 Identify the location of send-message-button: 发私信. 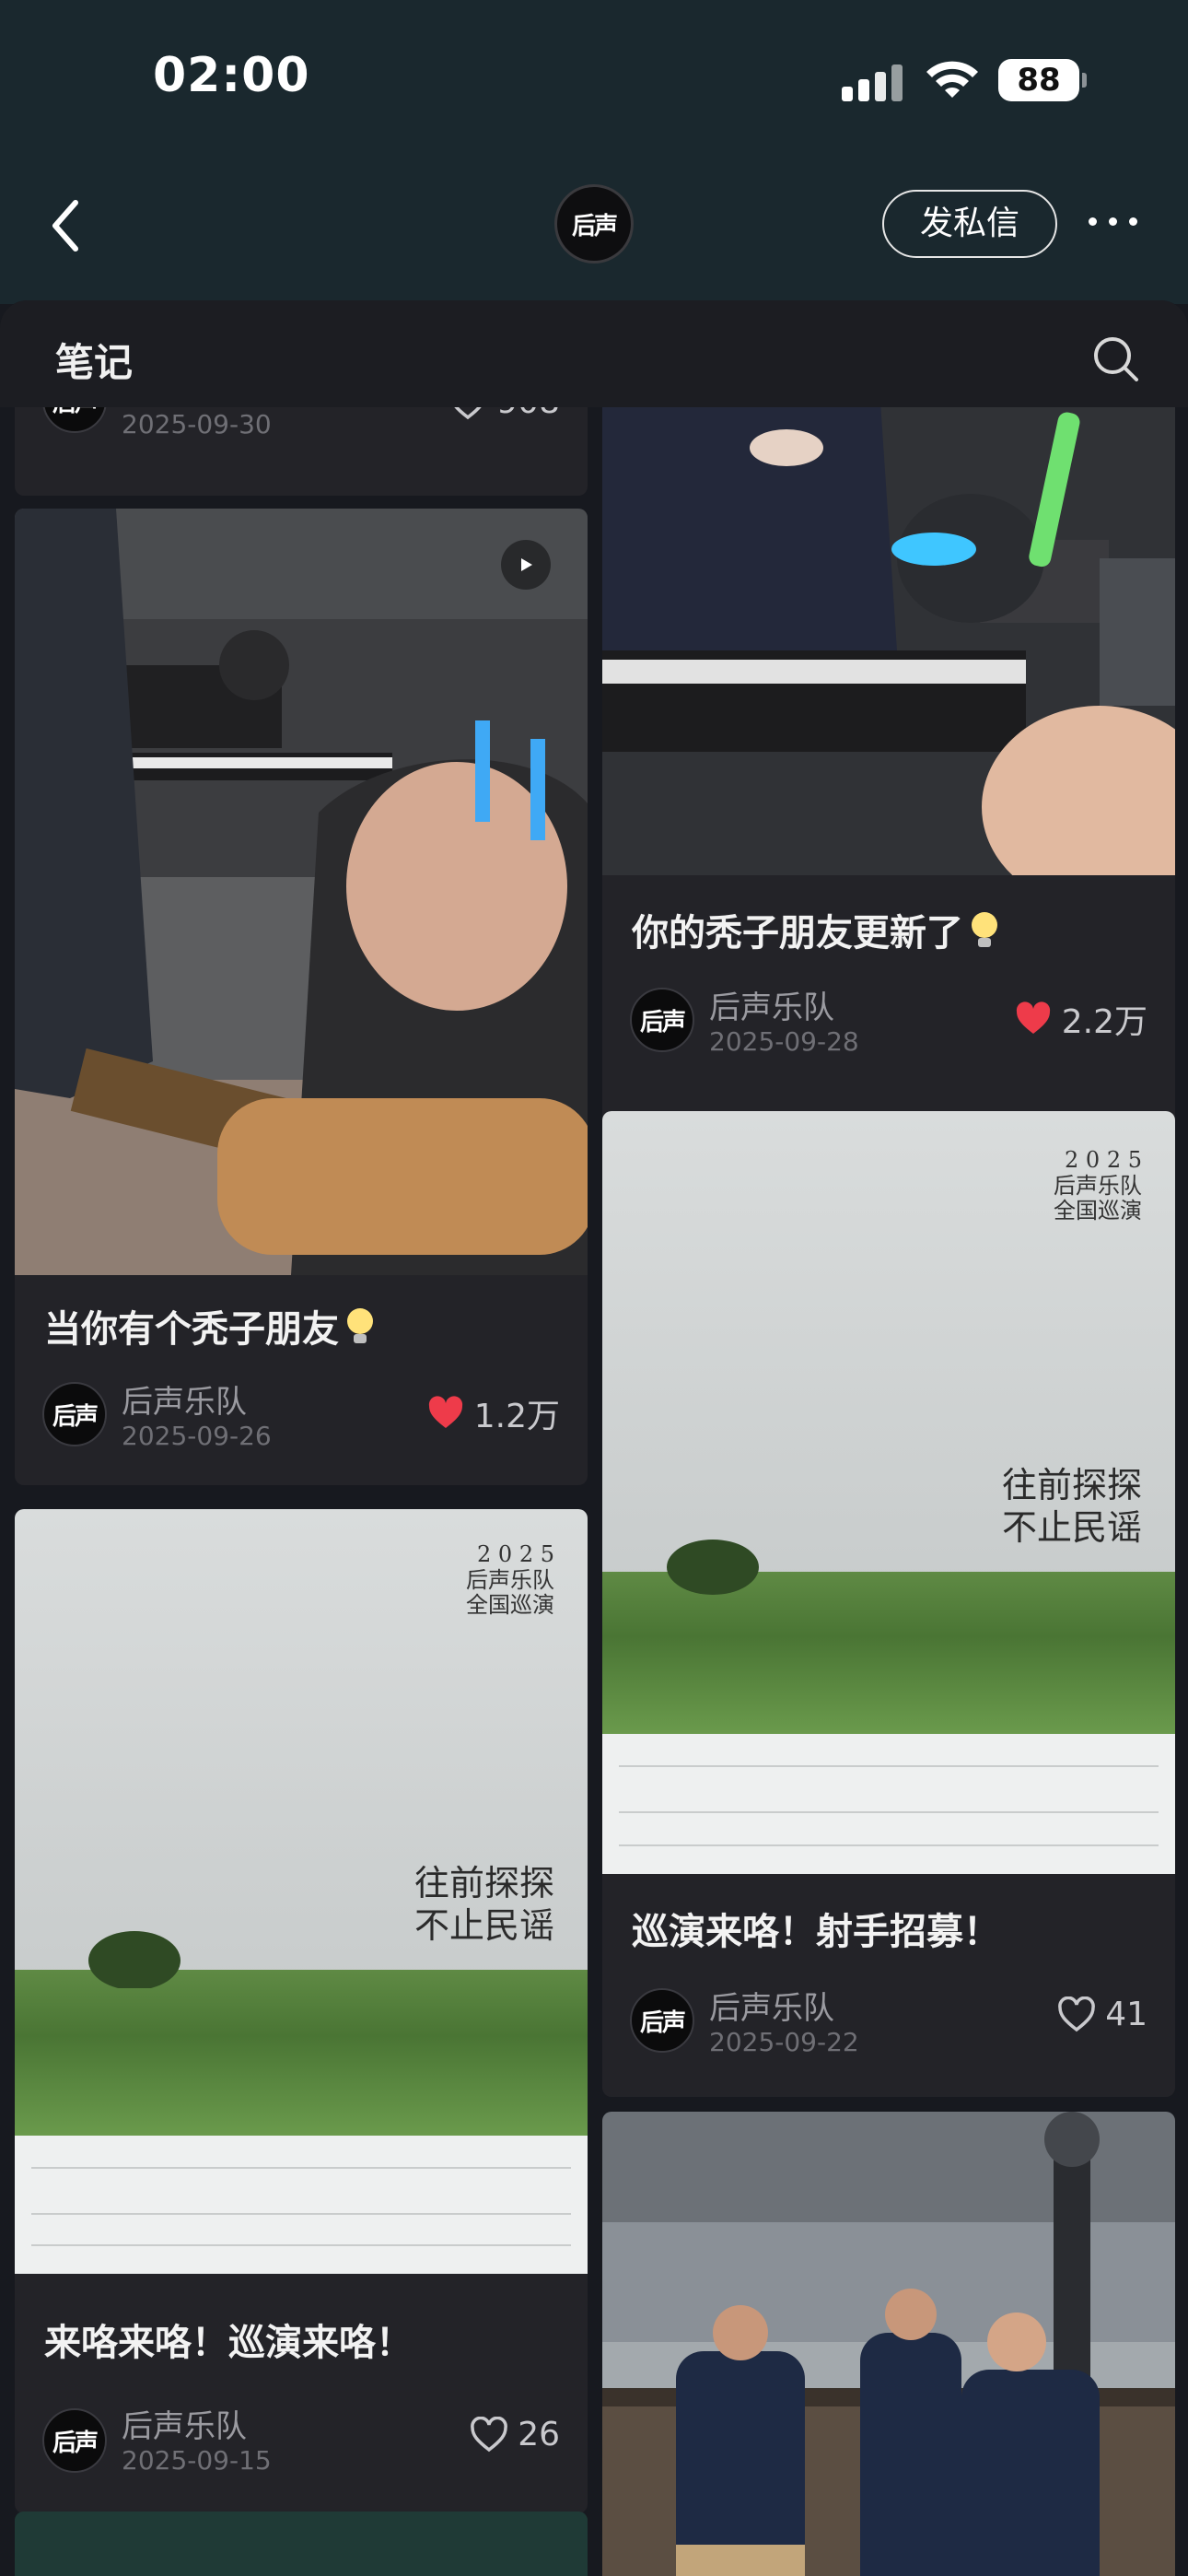
(970, 224).